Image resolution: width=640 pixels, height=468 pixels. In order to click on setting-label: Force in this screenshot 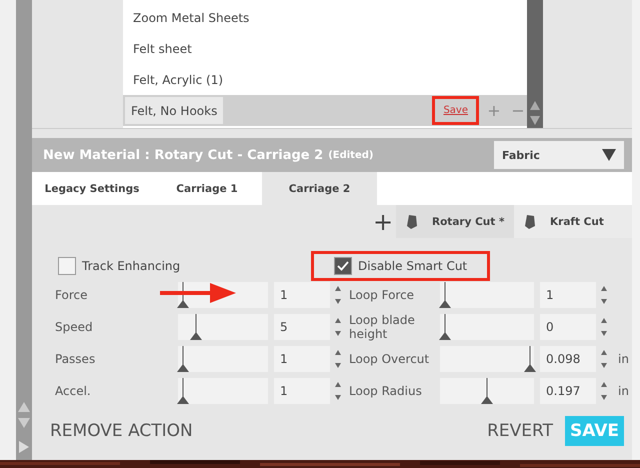, I will do `click(71, 295)`.